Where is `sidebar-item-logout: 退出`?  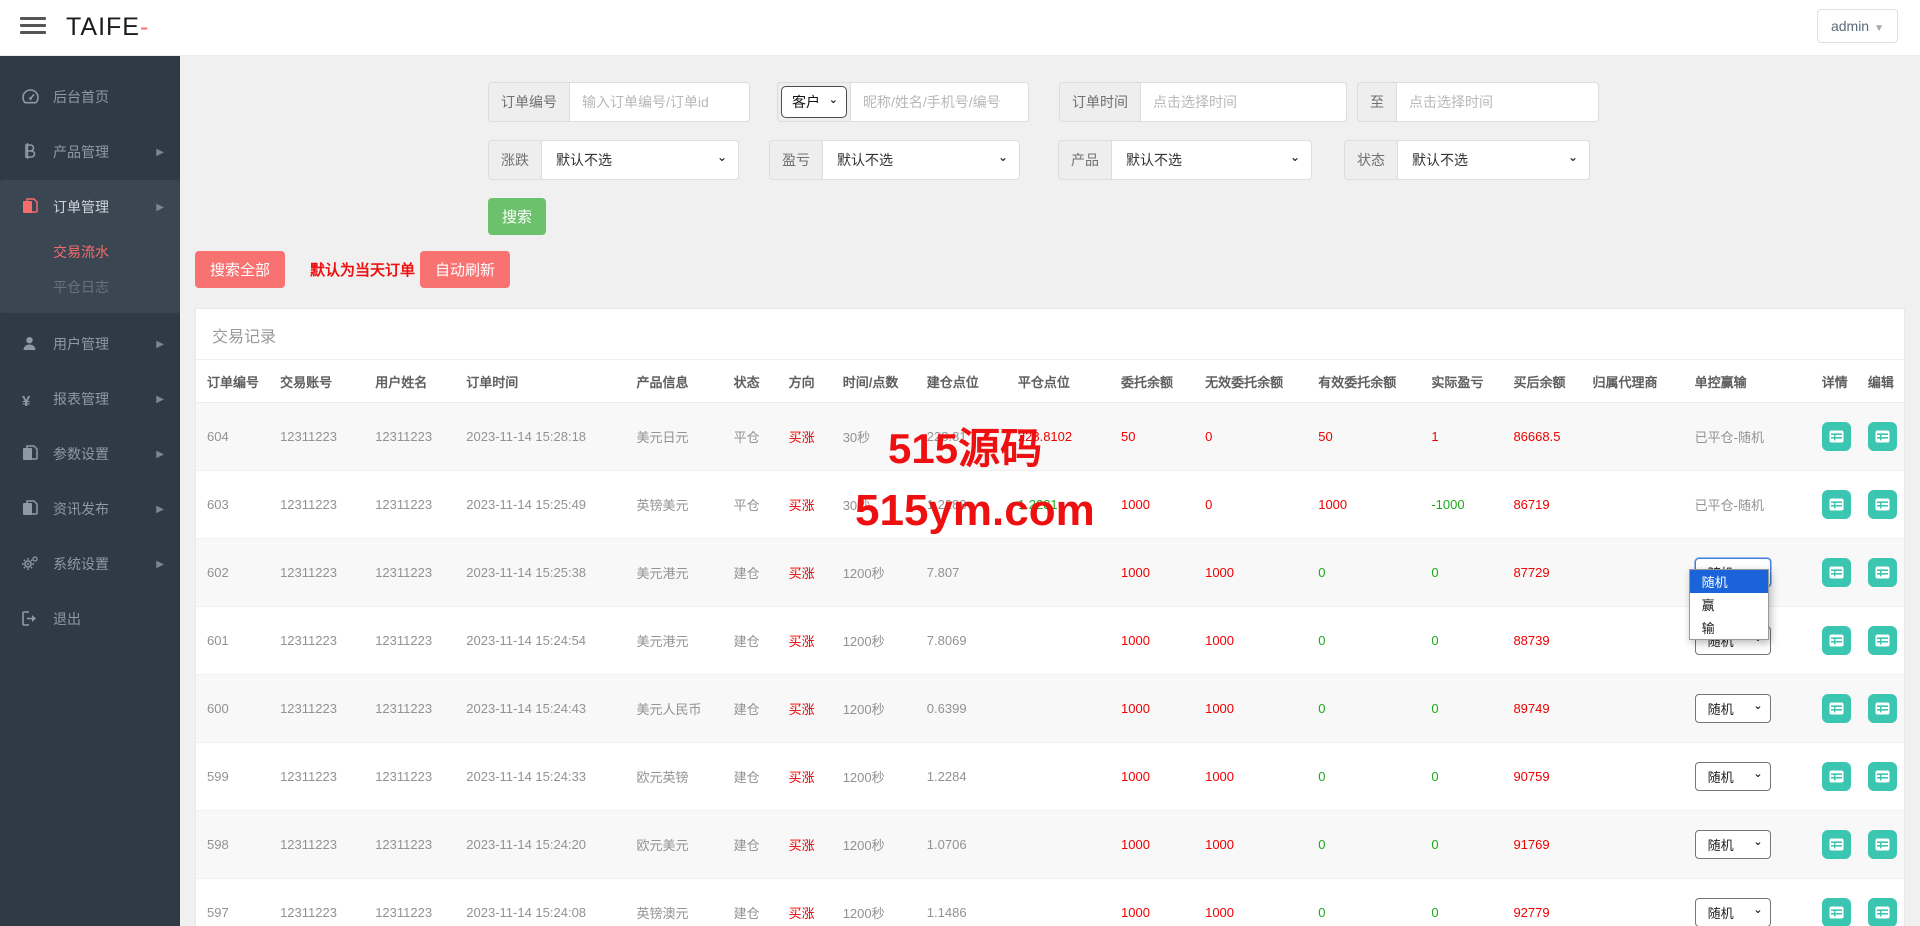
sidebar-item-logout: 退出 is located at coordinates (90, 619).